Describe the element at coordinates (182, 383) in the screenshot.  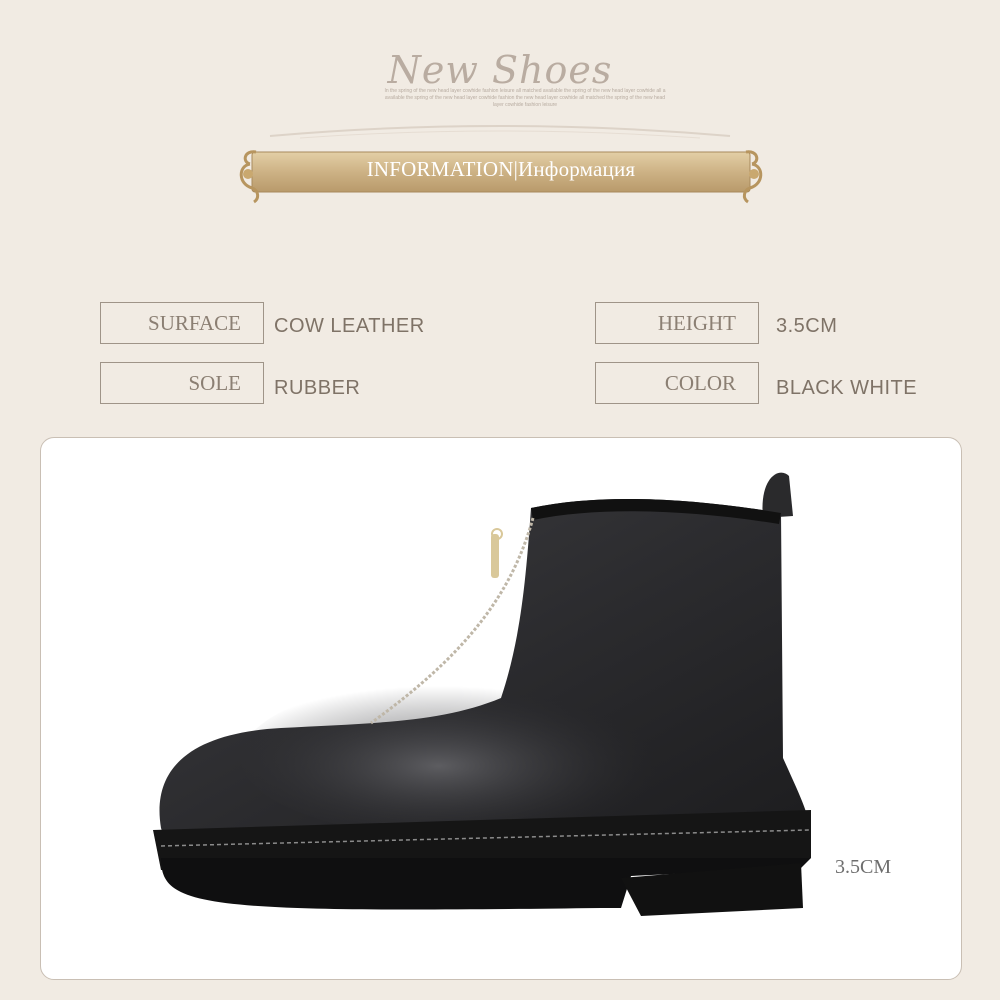
I see `sole-label: SOLE` at that location.